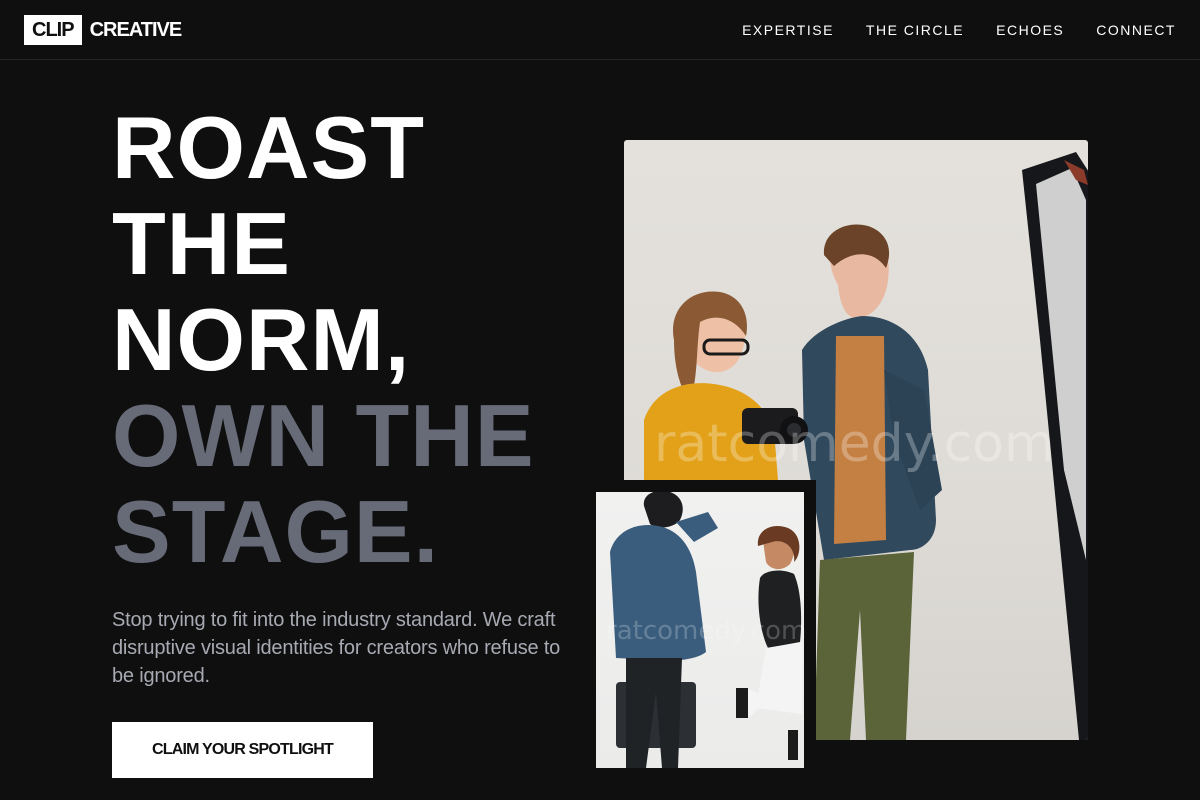  Describe the element at coordinates (242, 750) in the screenshot. I see `claim-spotlight-button: CLAIM YOUR SPOTLIGHT` at that location.